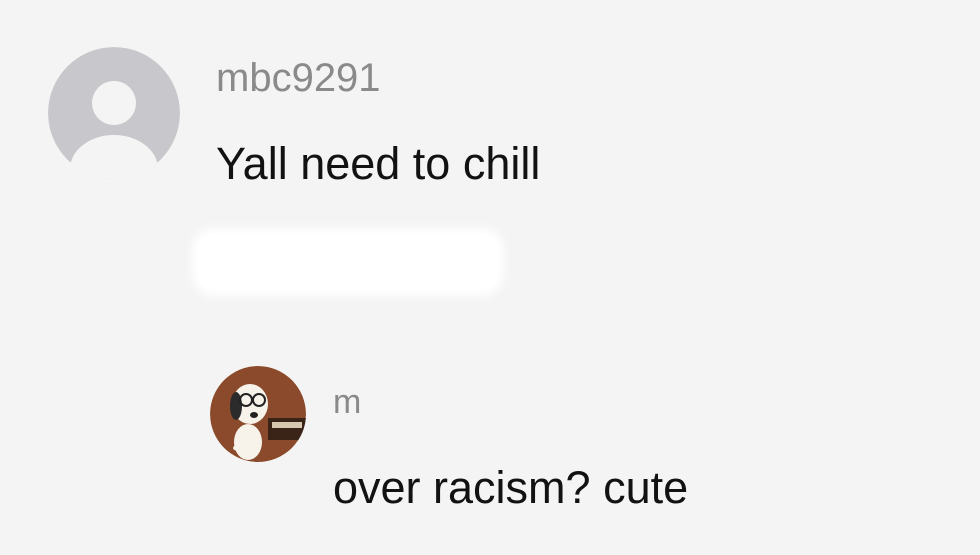 The image size is (980, 555). Describe the element at coordinates (298, 78) in the screenshot. I see `comment-username: mbc9291` at that location.